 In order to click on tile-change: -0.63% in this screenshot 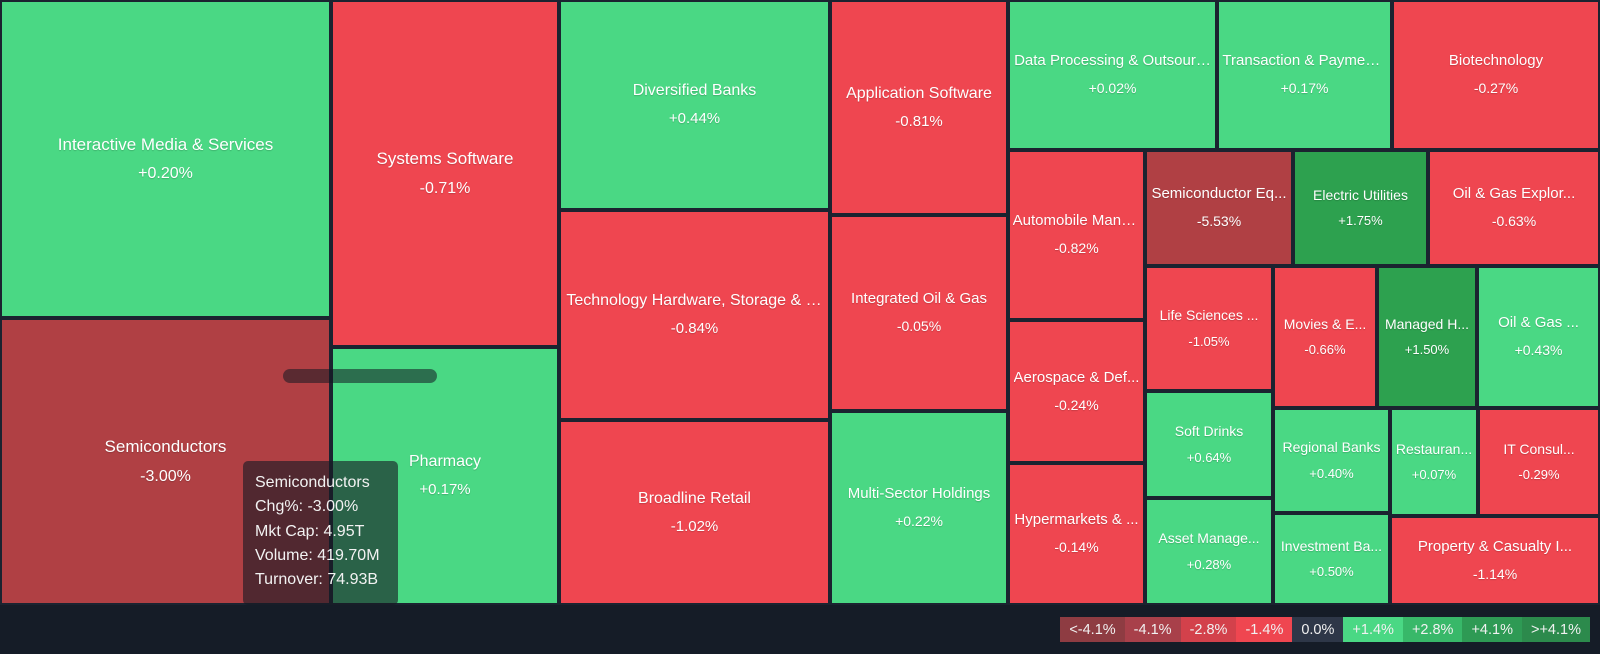, I will do `click(1514, 221)`.